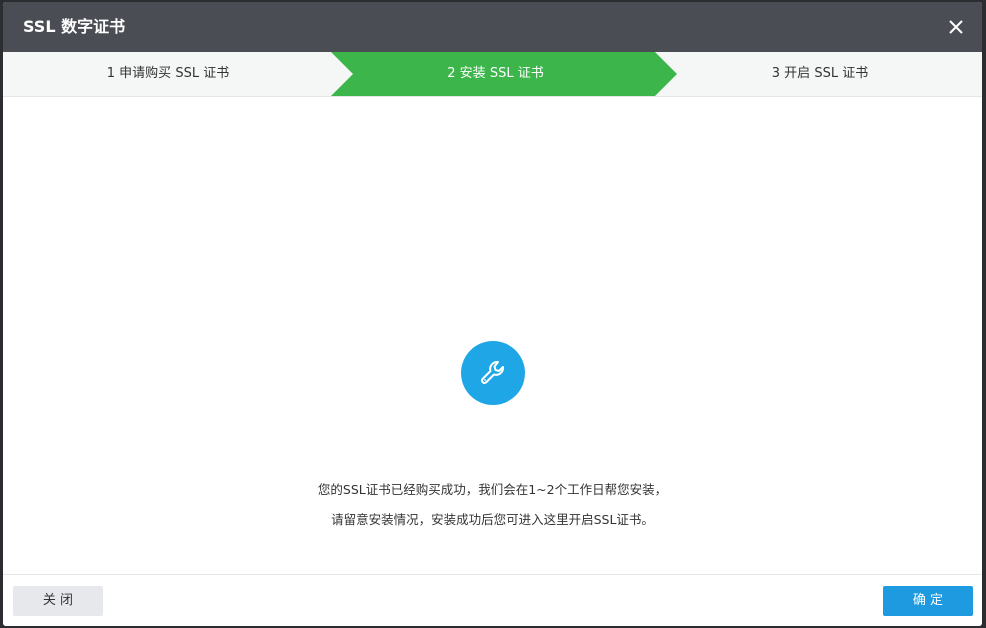 Image resolution: width=986 pixels, height=628 pixels. Describe the element at coordinates (74, 26) in the screenshot. I see `dialog-title: SSL 数字证书` at that location.